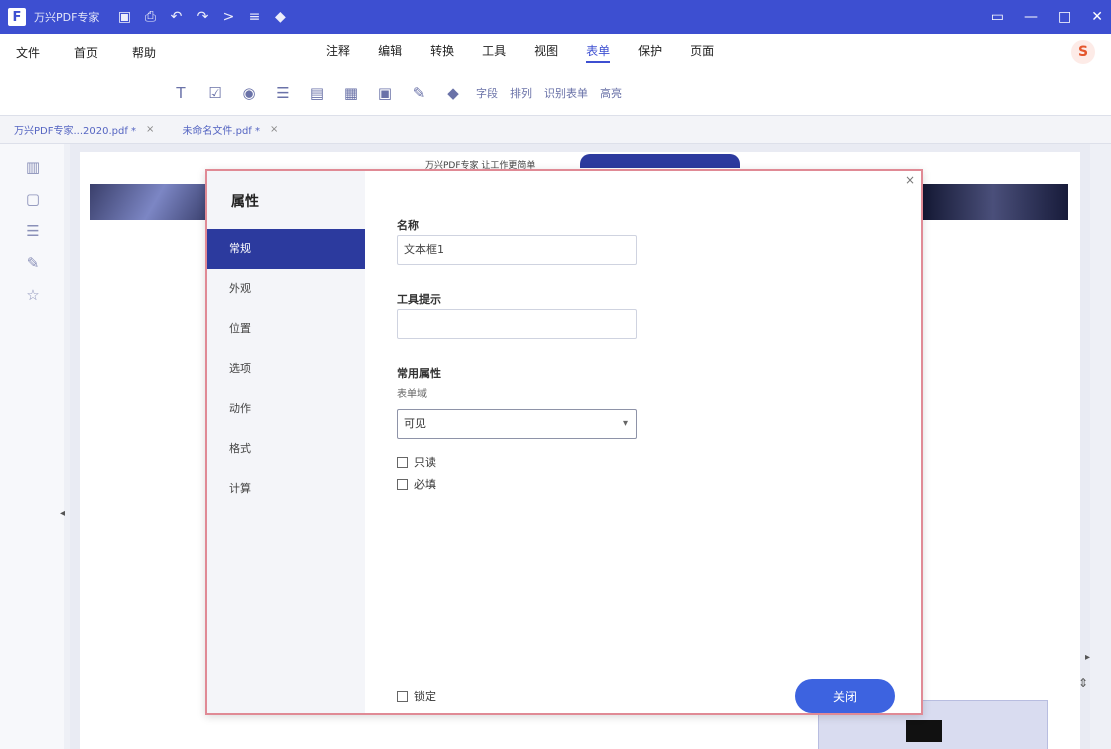 This screenshot has width=1111, height=749. Describe the element at coordinates (520, 52) in the screenshot. I see `menu-center: 注释 编辑 转换 工具 视图 表单 保护 页面` at that location.